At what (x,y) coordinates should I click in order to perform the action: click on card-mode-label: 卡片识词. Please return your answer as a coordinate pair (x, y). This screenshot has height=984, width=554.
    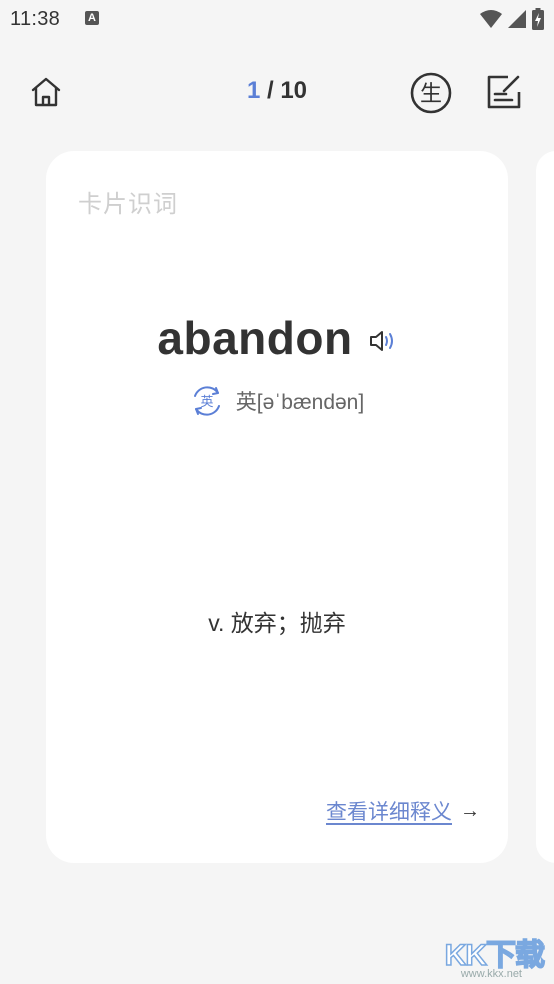
    Looking at the image, I should click on (128, 204).